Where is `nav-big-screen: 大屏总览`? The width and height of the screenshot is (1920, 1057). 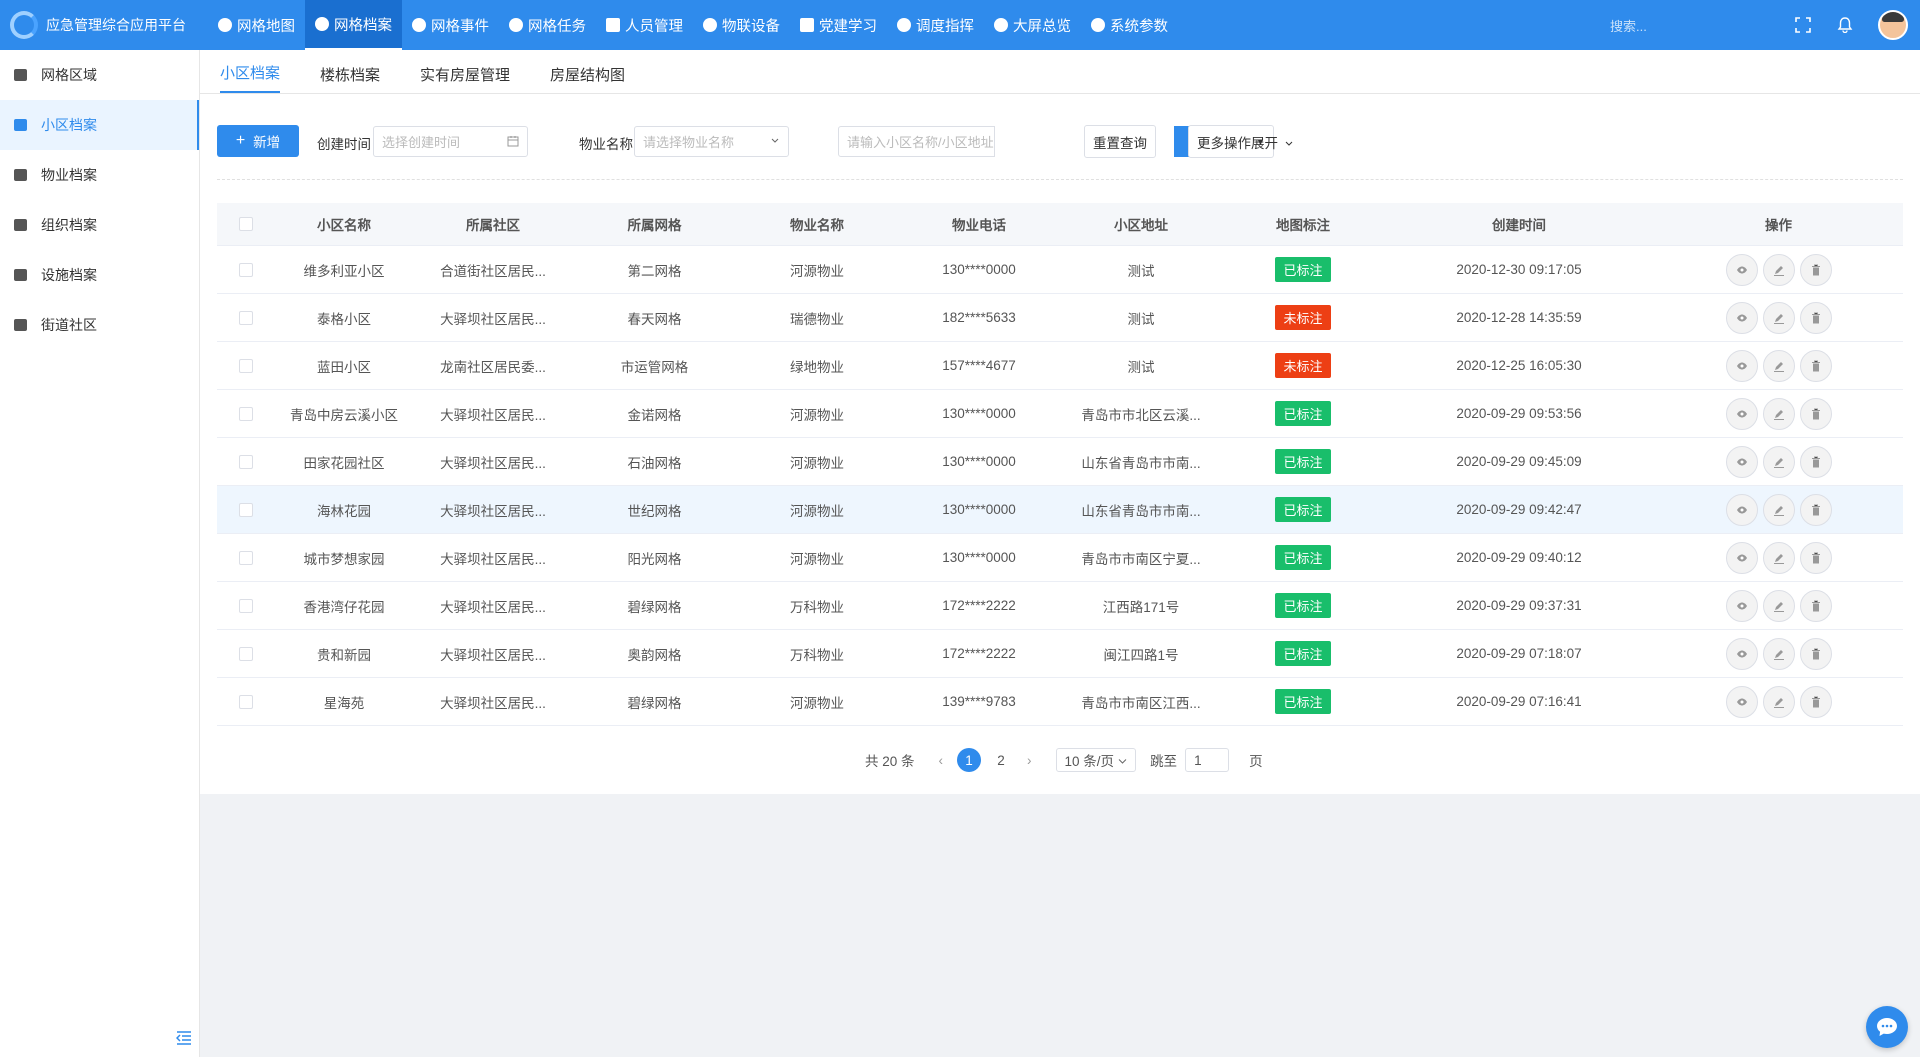
nav-big-screen: 大屏总览 is located at coordinates (1032, 25).